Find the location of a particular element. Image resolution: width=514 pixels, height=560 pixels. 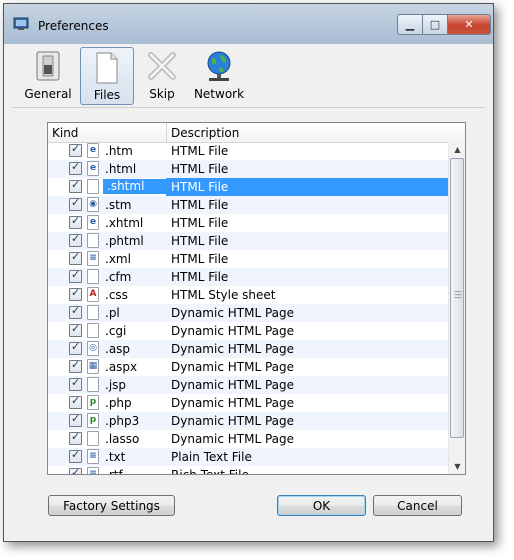

extension-label: .asp is located at coordinates (118, 349).